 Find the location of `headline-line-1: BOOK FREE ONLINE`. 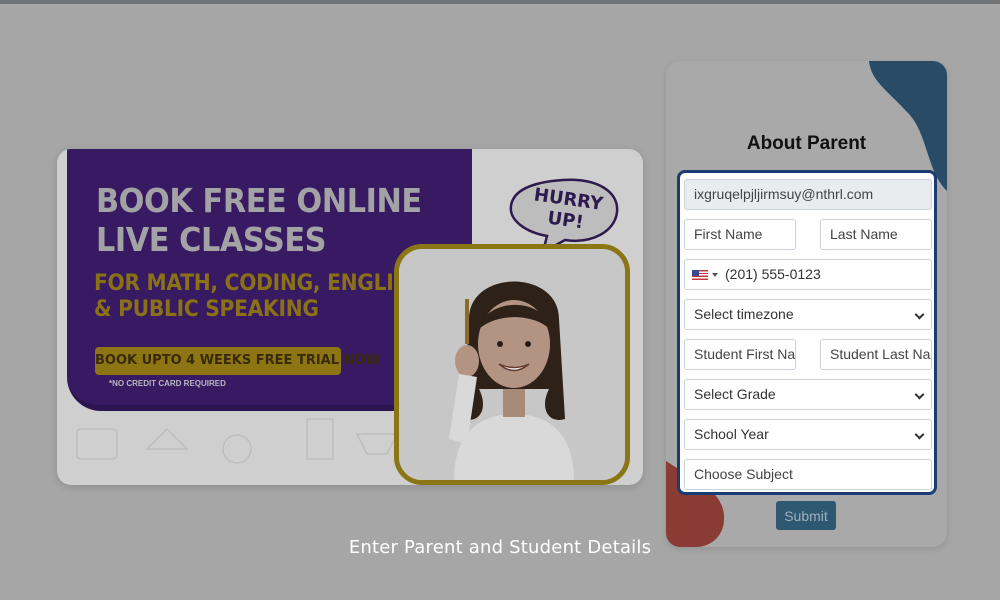

headline-line-1: BOOK FREE ONLINE is located at coordinates (259, 200).